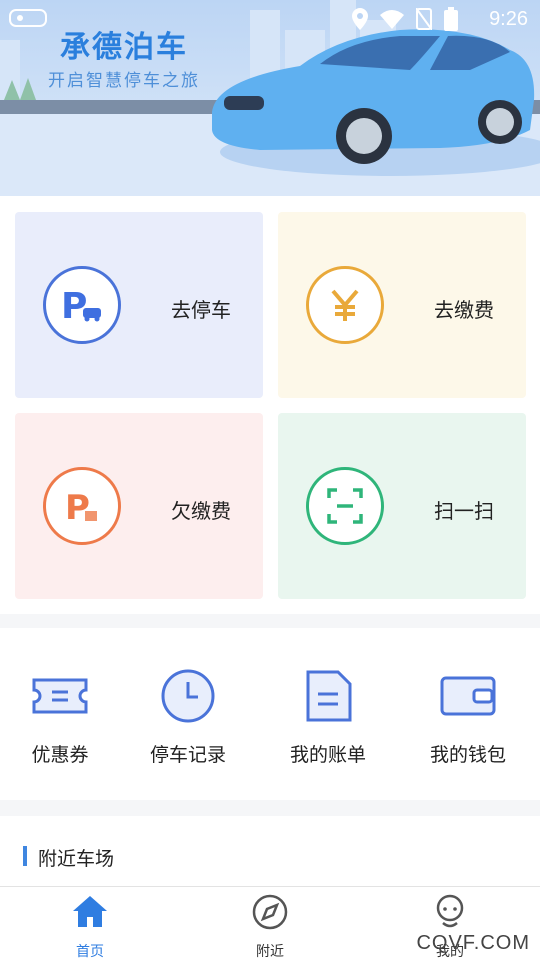  What do you see at coordinates (90, 911) in the screenshot?
I see `home-icon` at bounding box center [90, 911].